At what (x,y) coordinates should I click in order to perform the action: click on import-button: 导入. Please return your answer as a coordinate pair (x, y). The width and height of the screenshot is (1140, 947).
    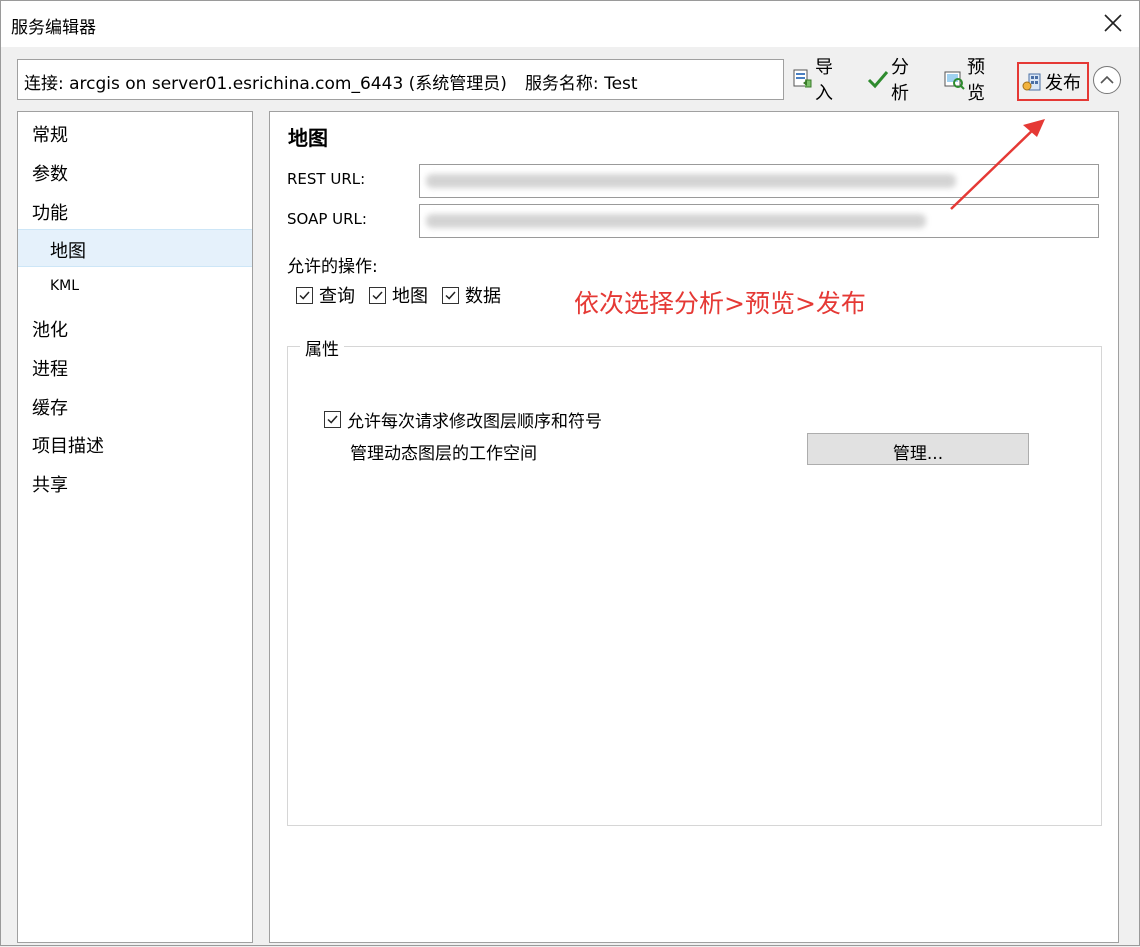
    Looking at the image, I should click on (812, 80).